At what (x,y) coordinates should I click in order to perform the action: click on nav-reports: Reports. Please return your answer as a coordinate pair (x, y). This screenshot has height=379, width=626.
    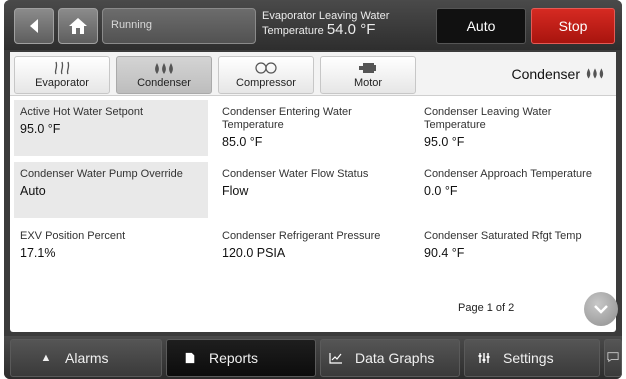
    Looking at the image, I should click on (241, 358).